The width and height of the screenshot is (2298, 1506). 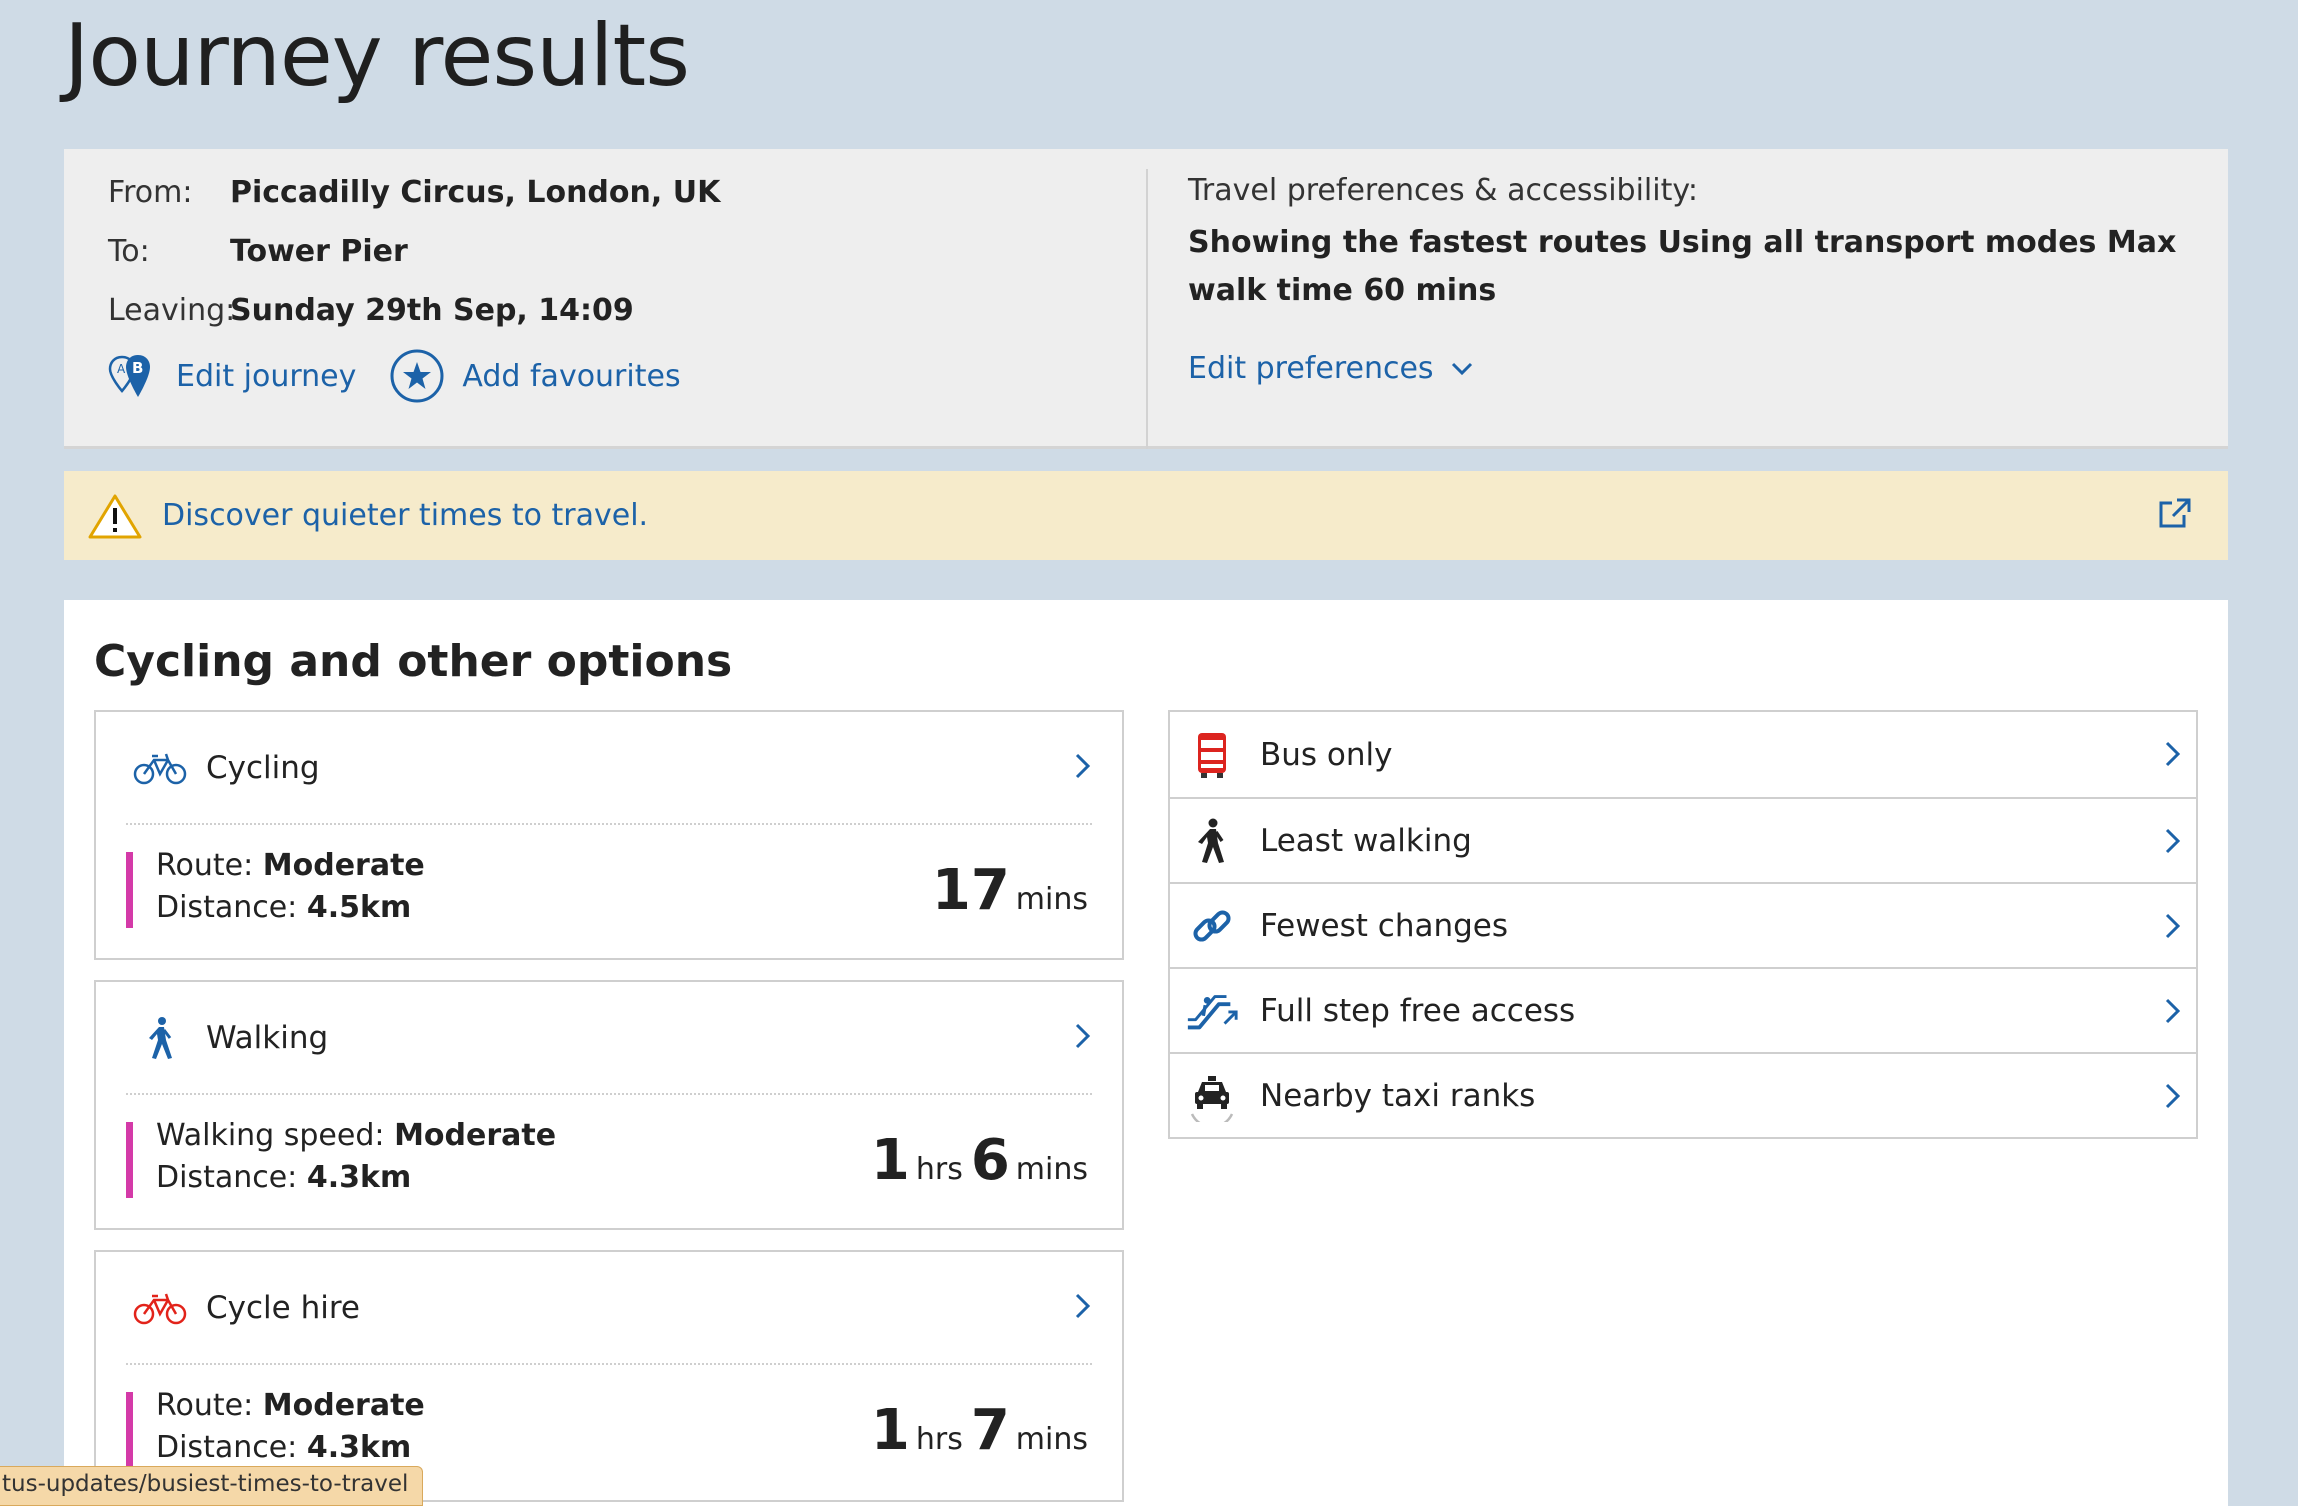 What do you see at coordinates (160, 768) in the screenshot?
I see `bicycle-icon` at bounding box center [160, 768].